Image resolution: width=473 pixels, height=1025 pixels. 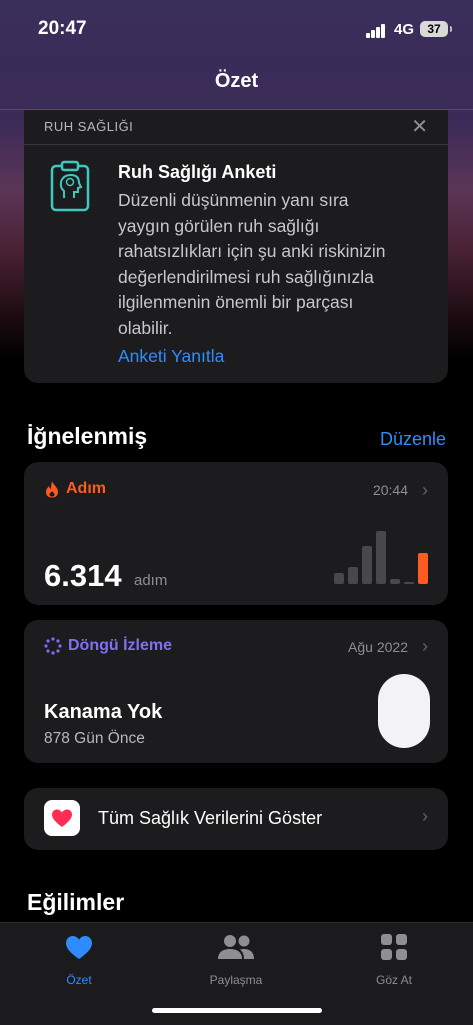 What do you see at coordinates (413, 439) in the screenshot?
I see `edit-button: Düzenle` at bounding box center [413, 439].